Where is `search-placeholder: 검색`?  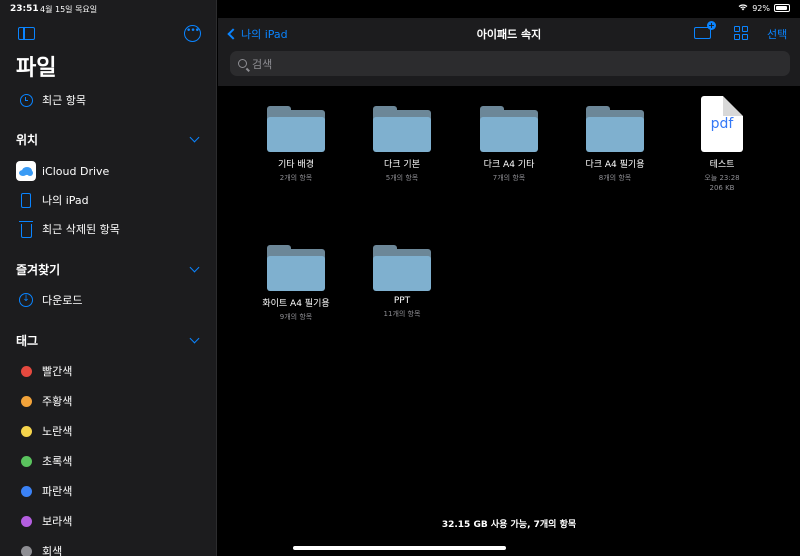
search-placeholder: 검색 is located at coordinates (262, 64).